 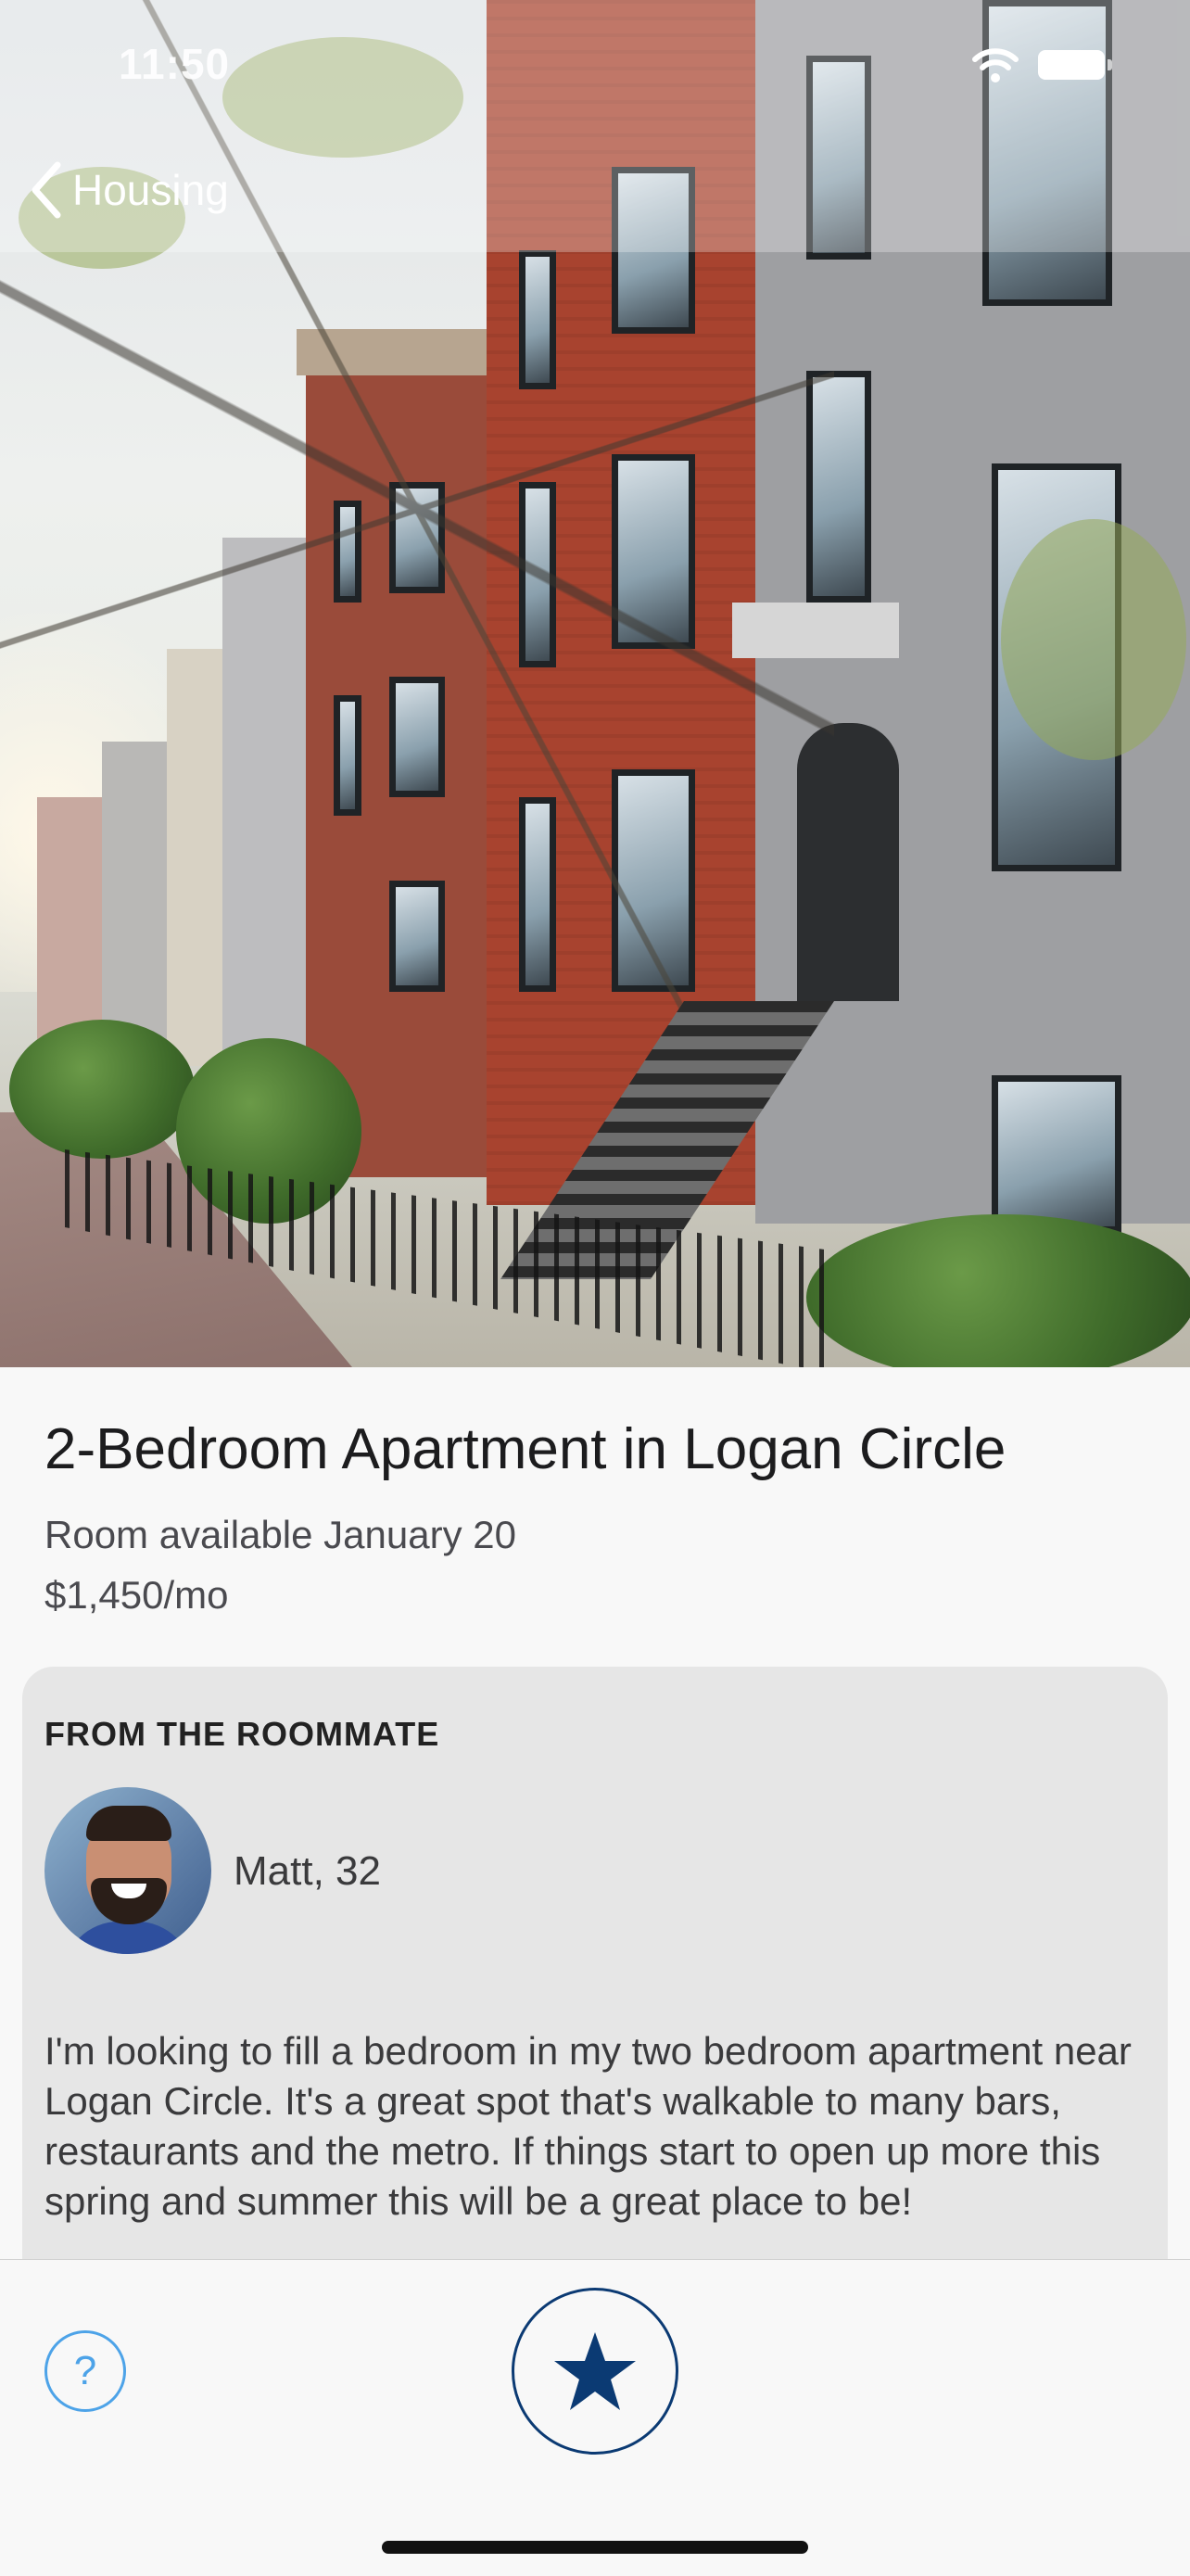 I want to click on favorite-button, so click(x=595, y=2371).